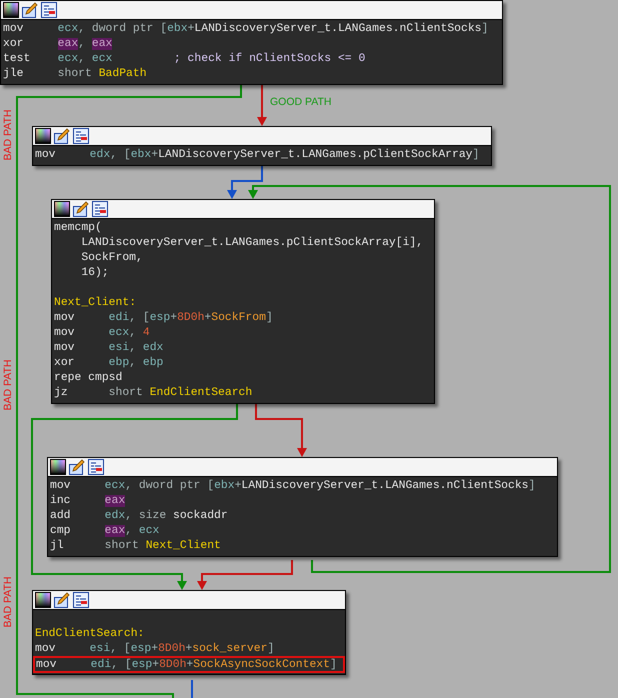 This screenshot has width=618, height=698. Describe the element at coordinates (105, 531) in the screenshot. I see `code-line: cmp eax, ecx` at that location.